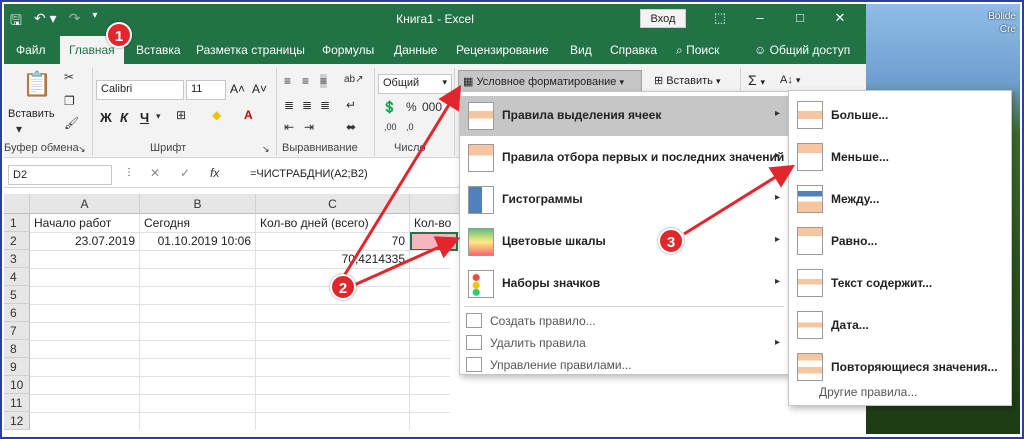 This screenshot has height=439, width=1024. I want to click on maximize-icon: □, so click(800, 18).